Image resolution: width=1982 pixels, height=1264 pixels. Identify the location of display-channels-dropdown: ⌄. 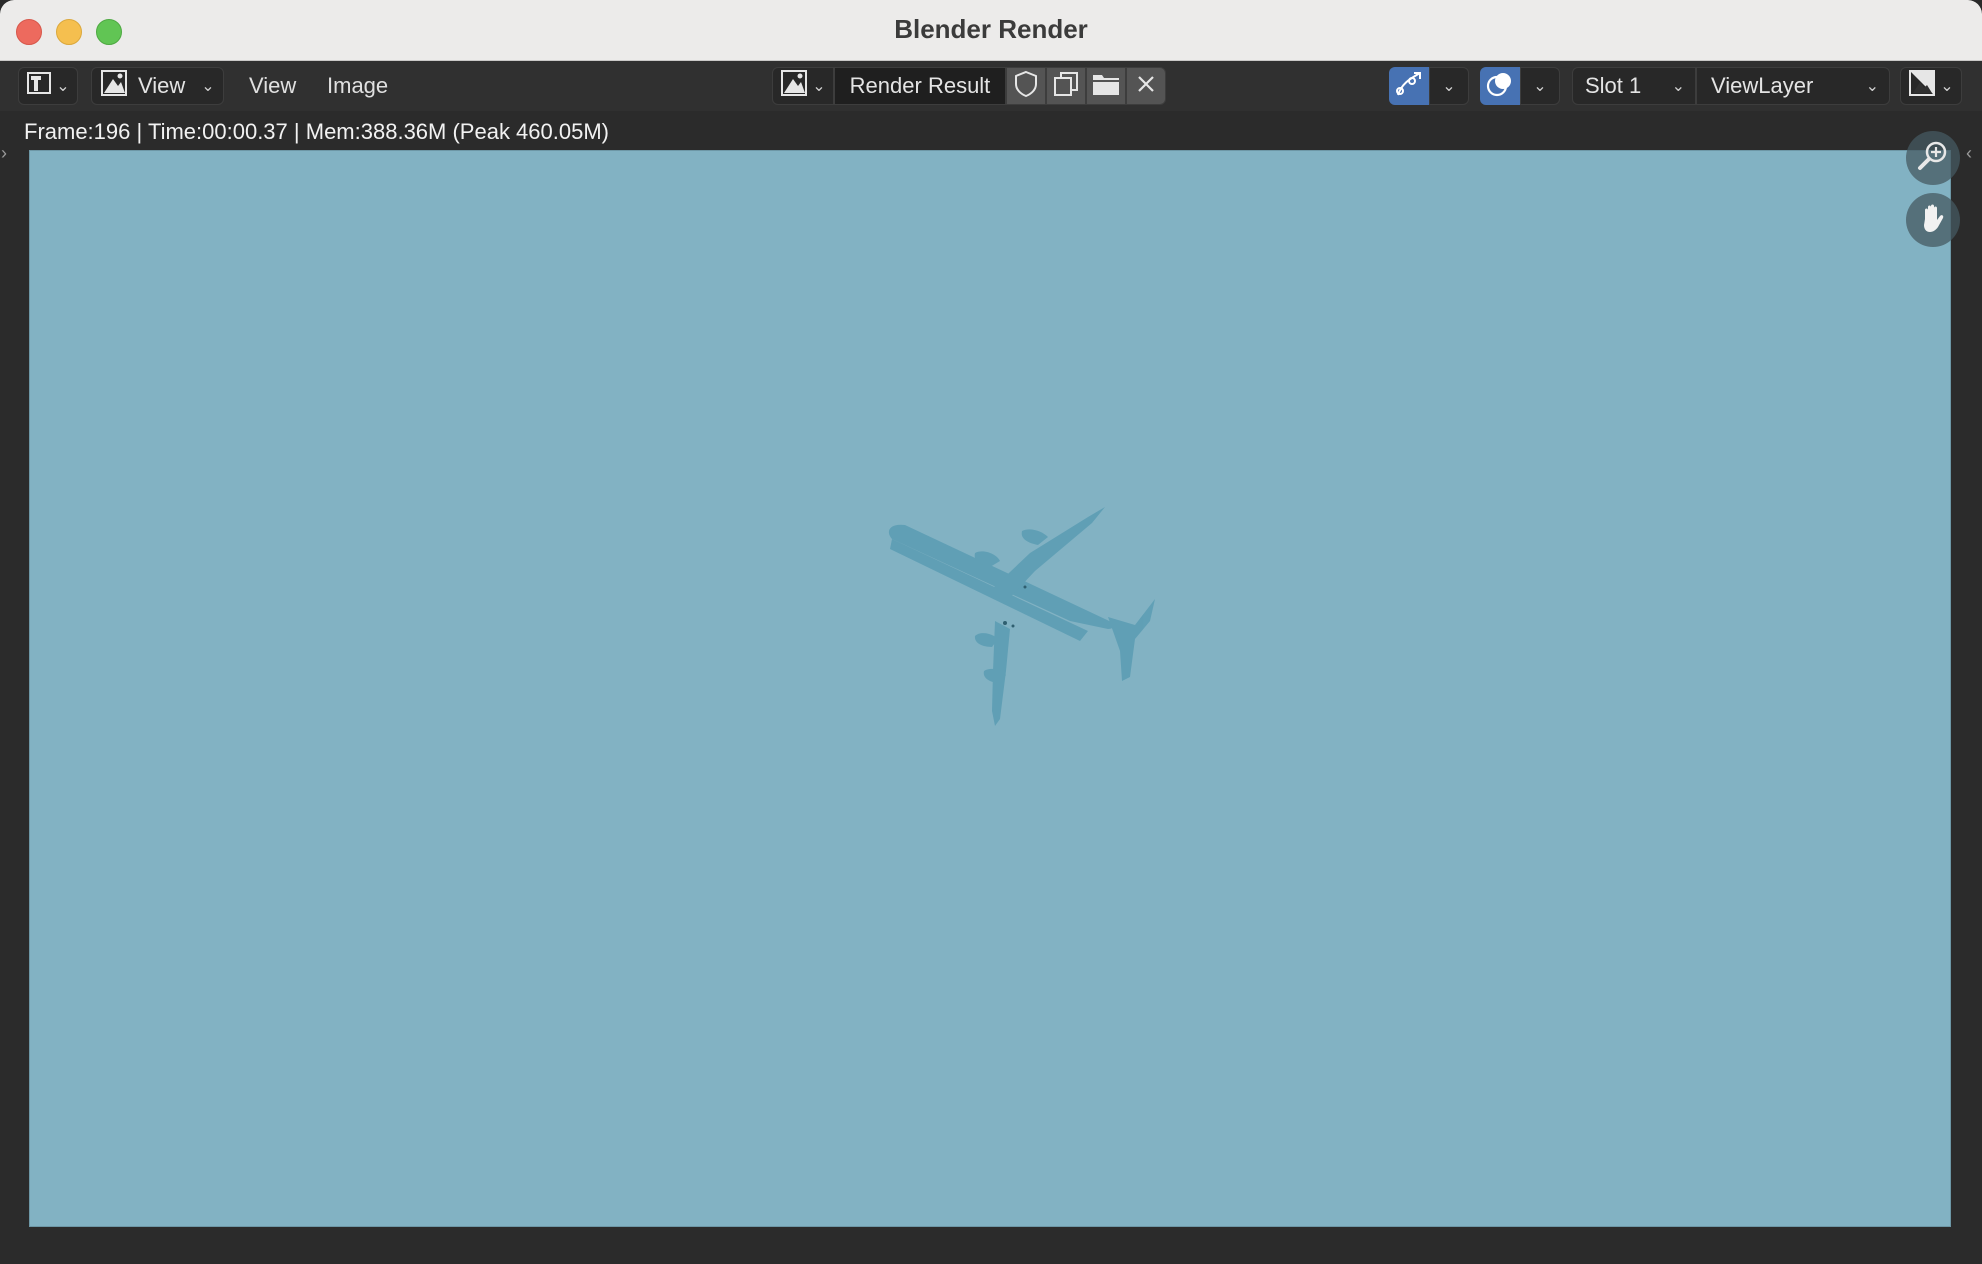
(1931, 86).